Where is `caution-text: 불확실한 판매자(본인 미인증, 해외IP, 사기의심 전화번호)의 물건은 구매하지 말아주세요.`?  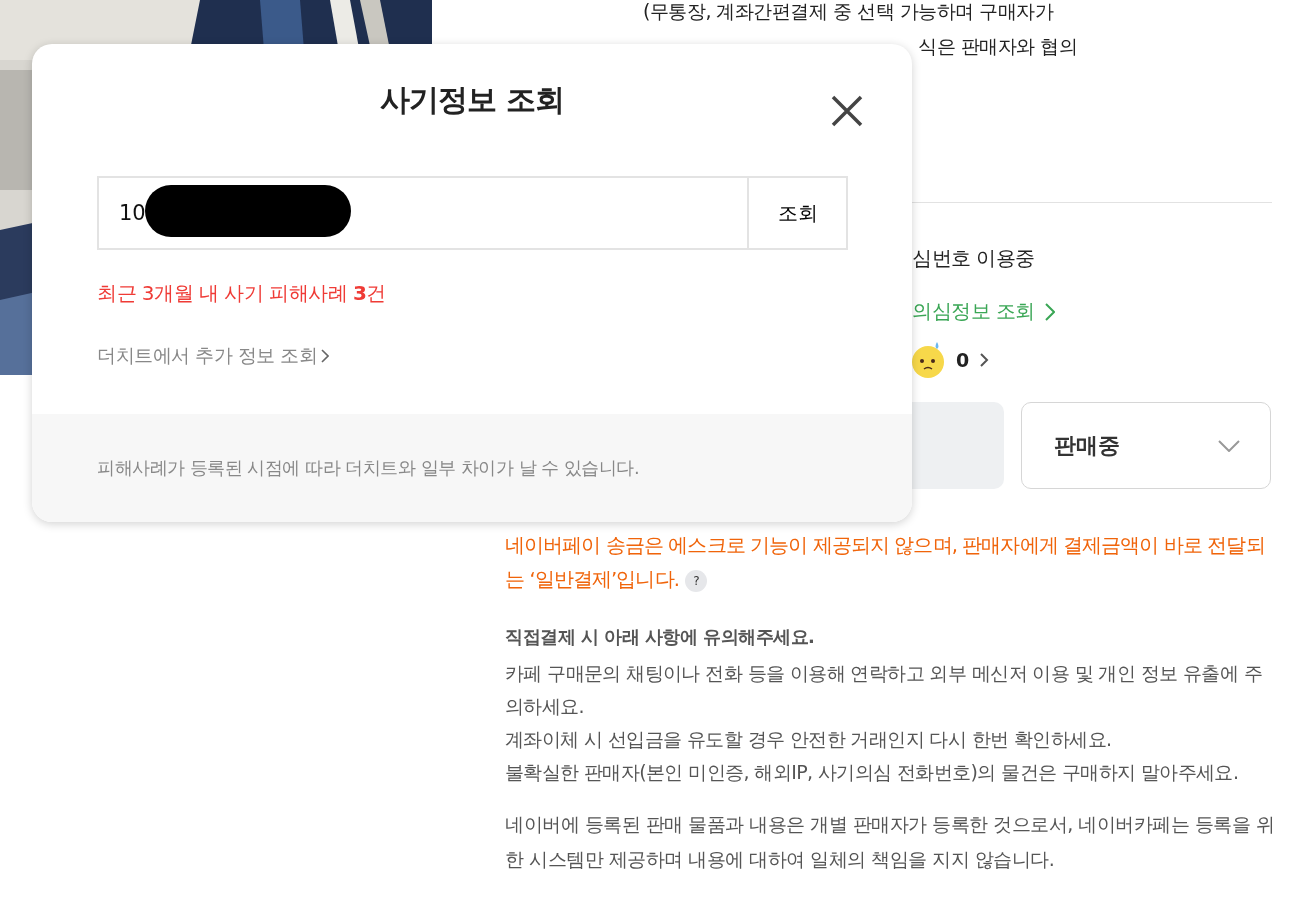
caution-text: 불확실한 판매자(본인 미인증, 해외IP, 사기의심 전화번호)의 물건은 구매하지 말아주세요. is located at coordinates (872, 772).